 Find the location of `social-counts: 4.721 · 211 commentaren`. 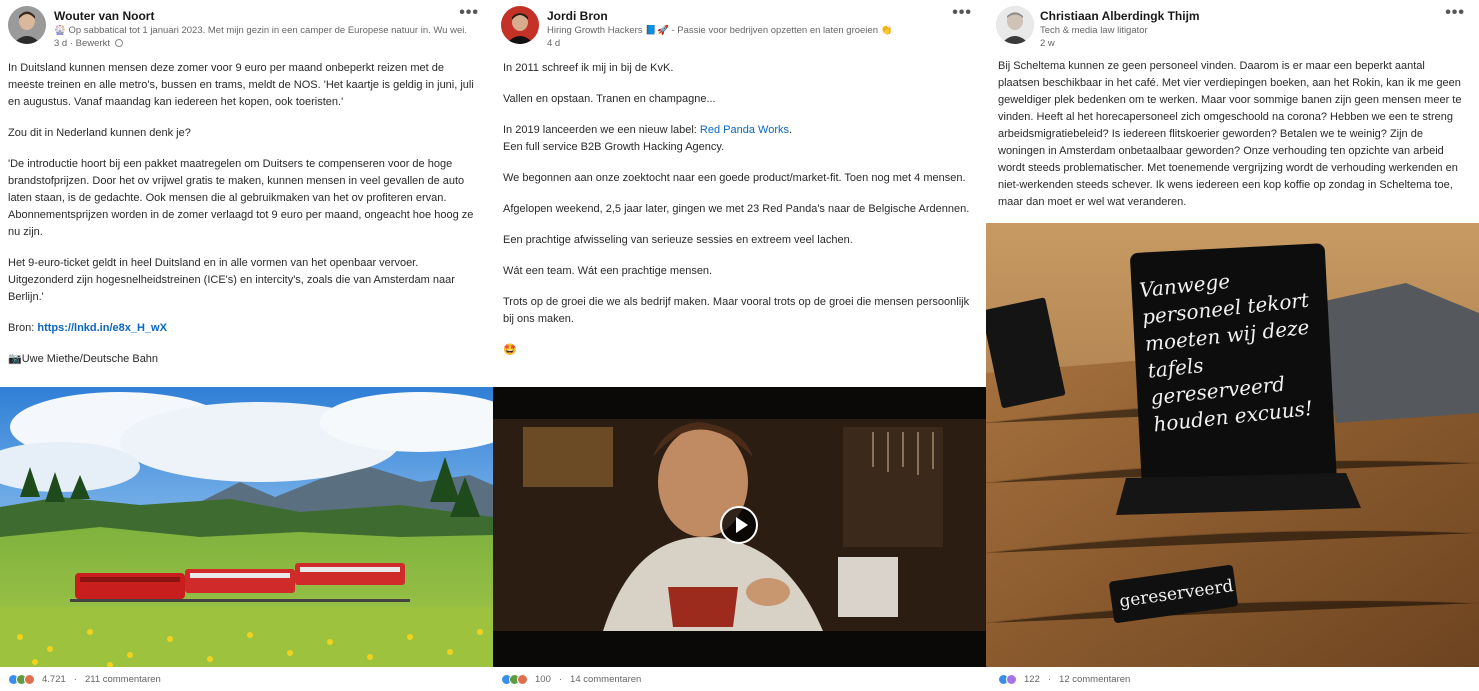

social-counts: 4.721 · 211 commentaren is located at coordinates (246, 679).